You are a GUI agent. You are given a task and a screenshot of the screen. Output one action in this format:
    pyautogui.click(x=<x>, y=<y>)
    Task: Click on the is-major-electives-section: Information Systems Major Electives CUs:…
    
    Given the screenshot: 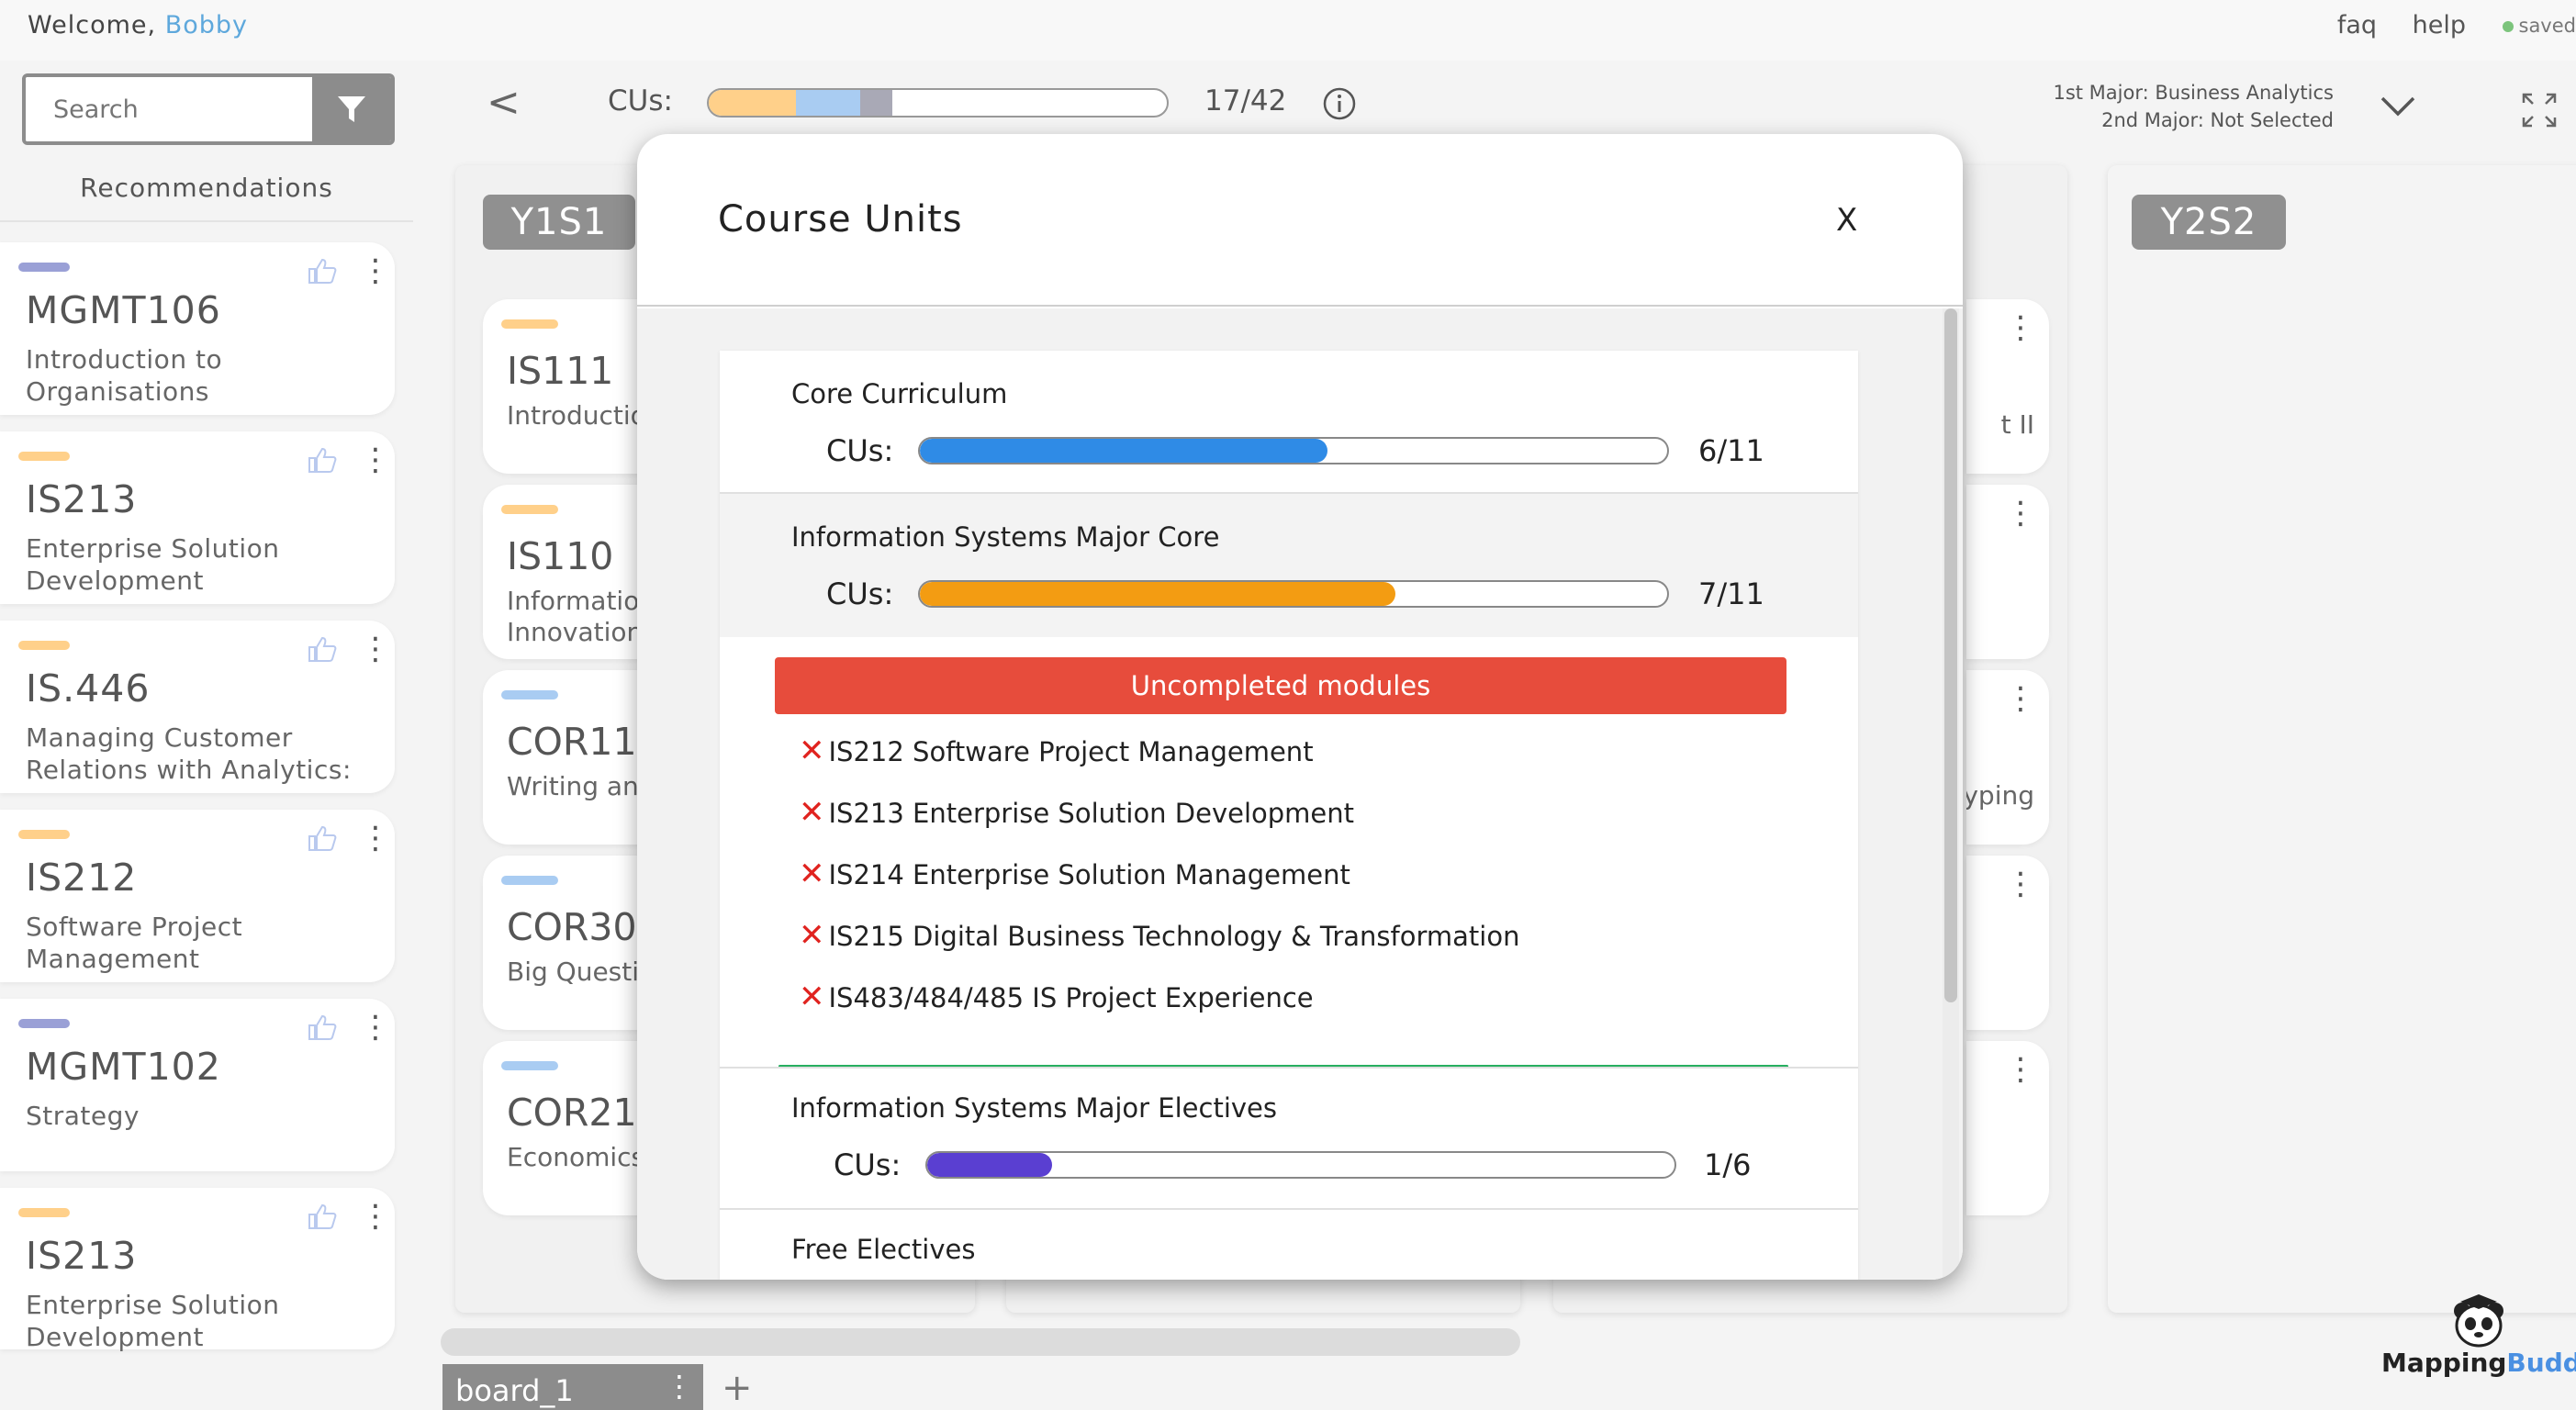 What is the action you would take?
    pyautogui.click(x=1289, y=1138)
    